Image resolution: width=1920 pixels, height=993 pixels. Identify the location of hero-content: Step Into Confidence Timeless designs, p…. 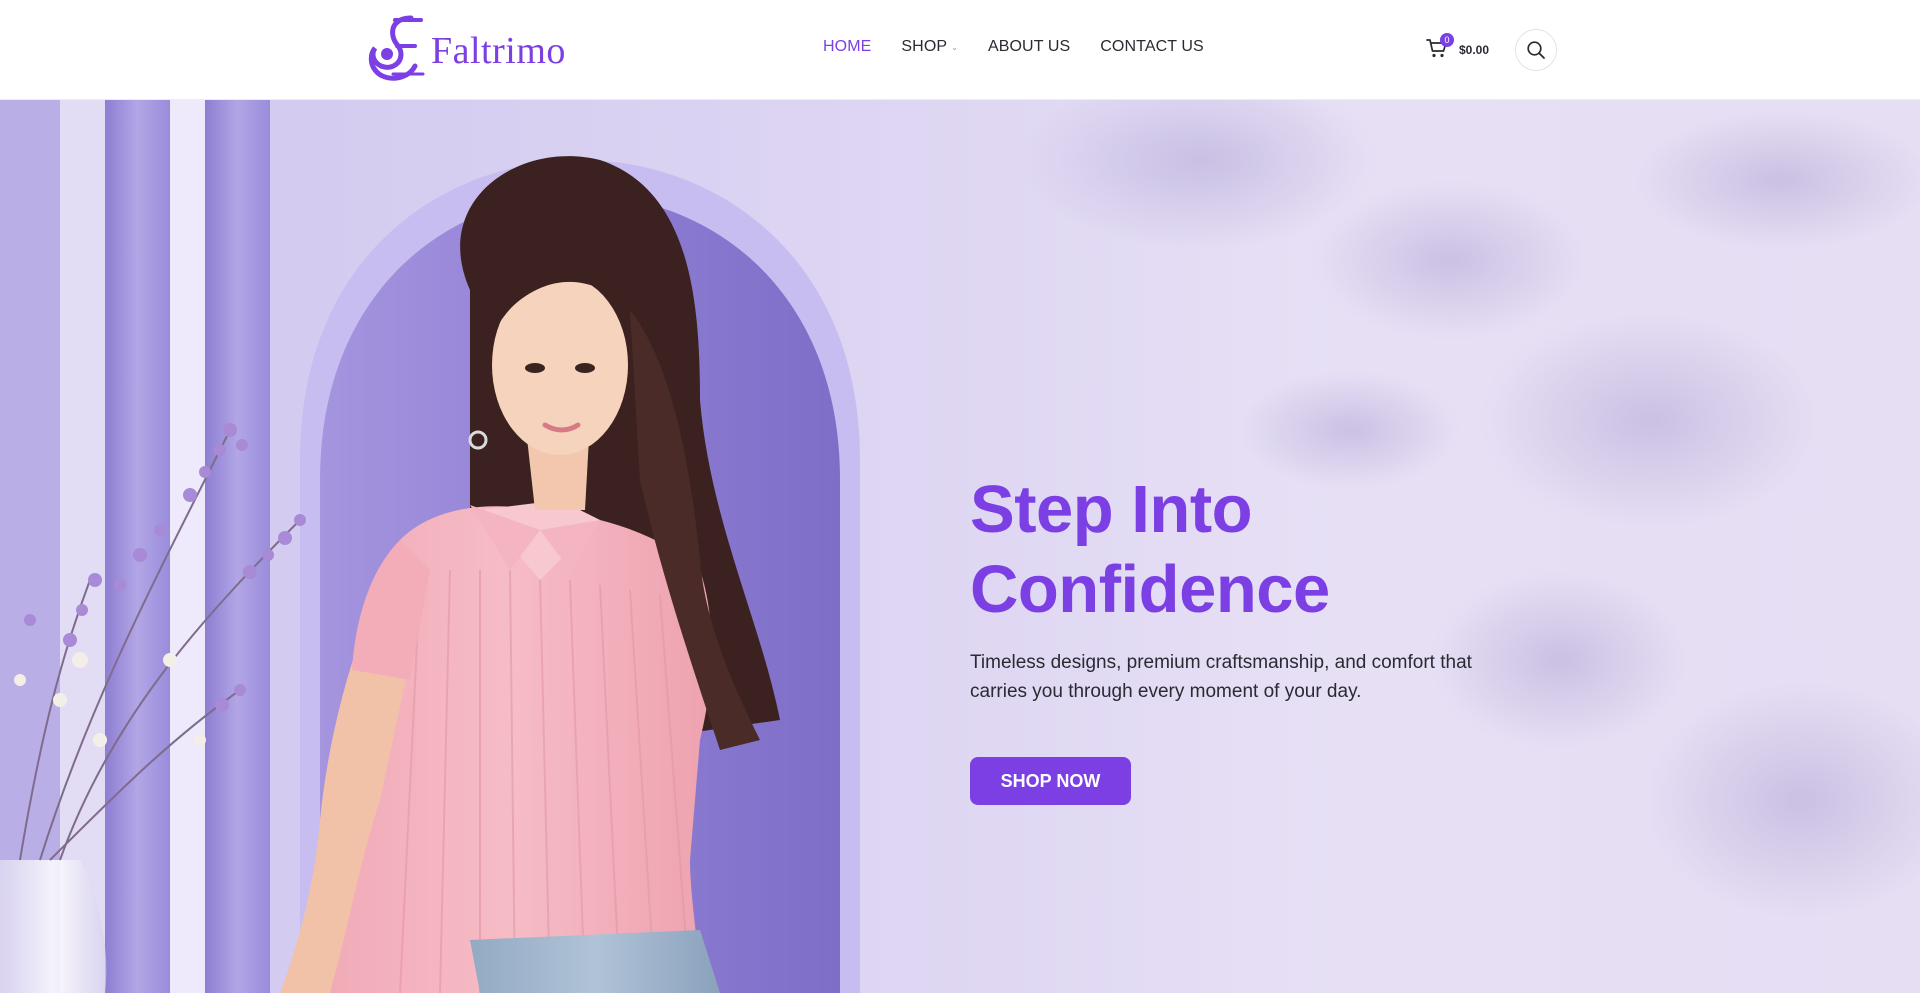
(1290, 637).